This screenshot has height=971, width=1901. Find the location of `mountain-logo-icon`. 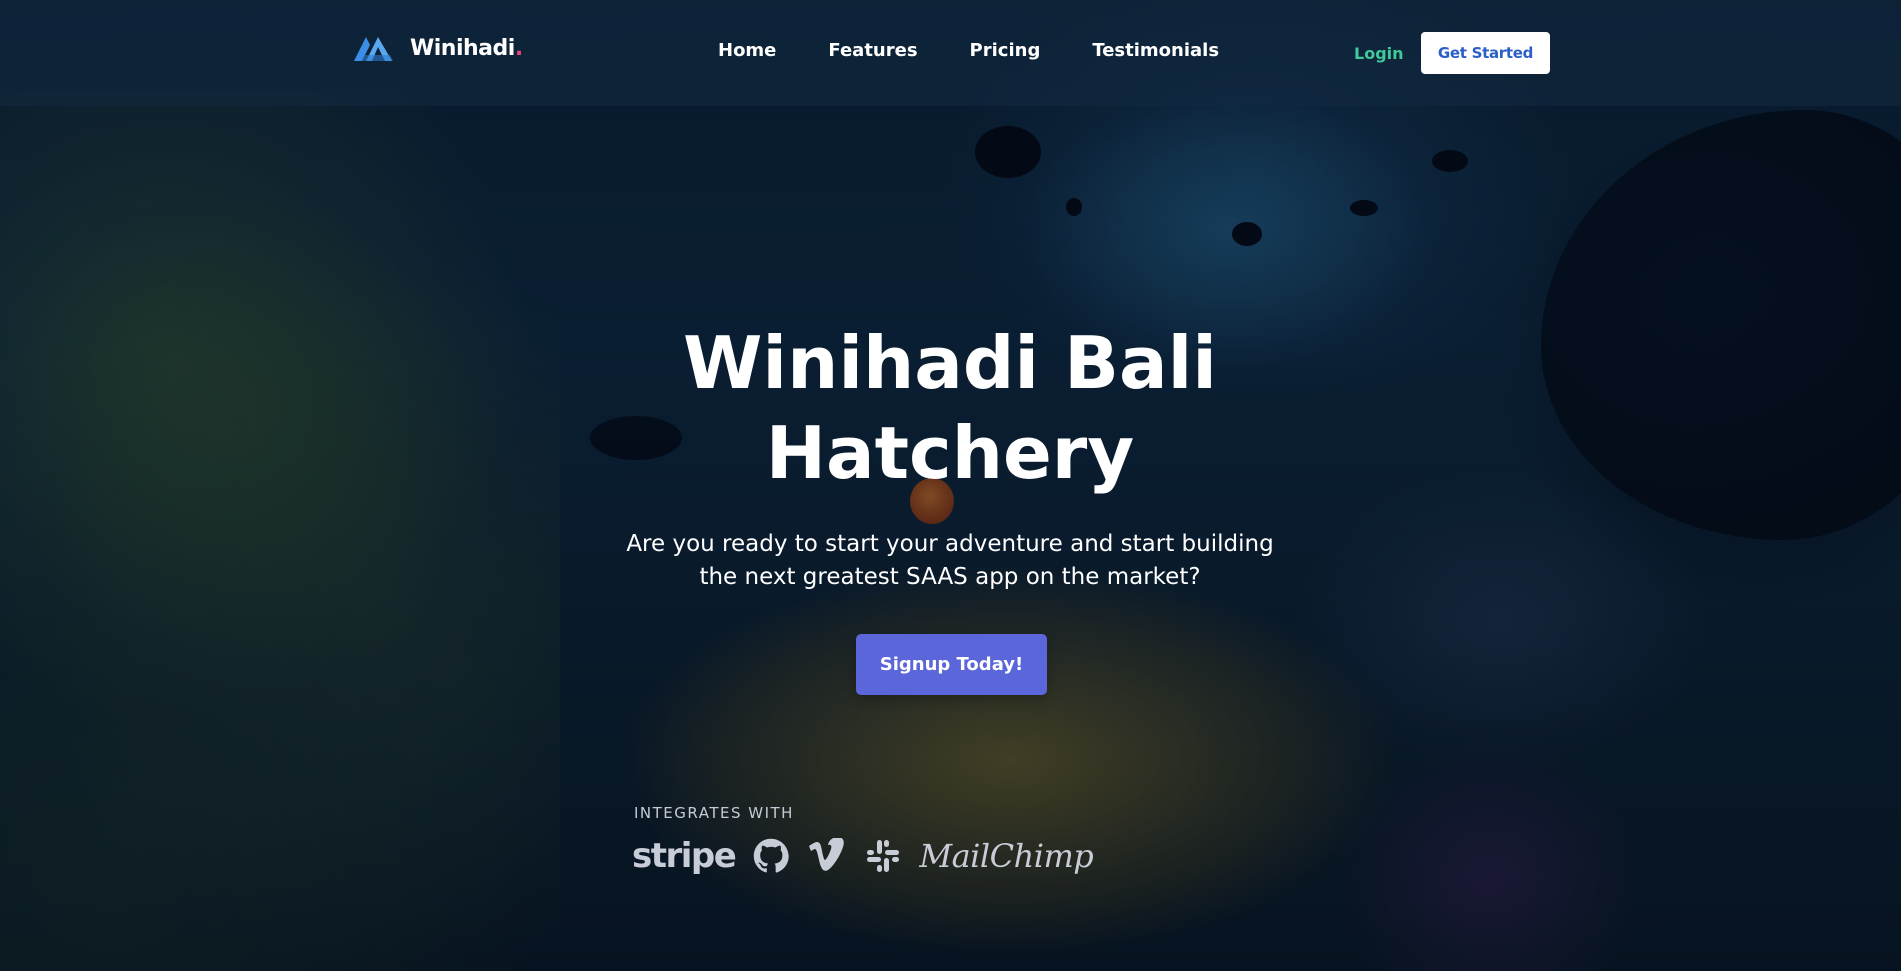

mountain-logo-icon is located at coordinates (373, 49).